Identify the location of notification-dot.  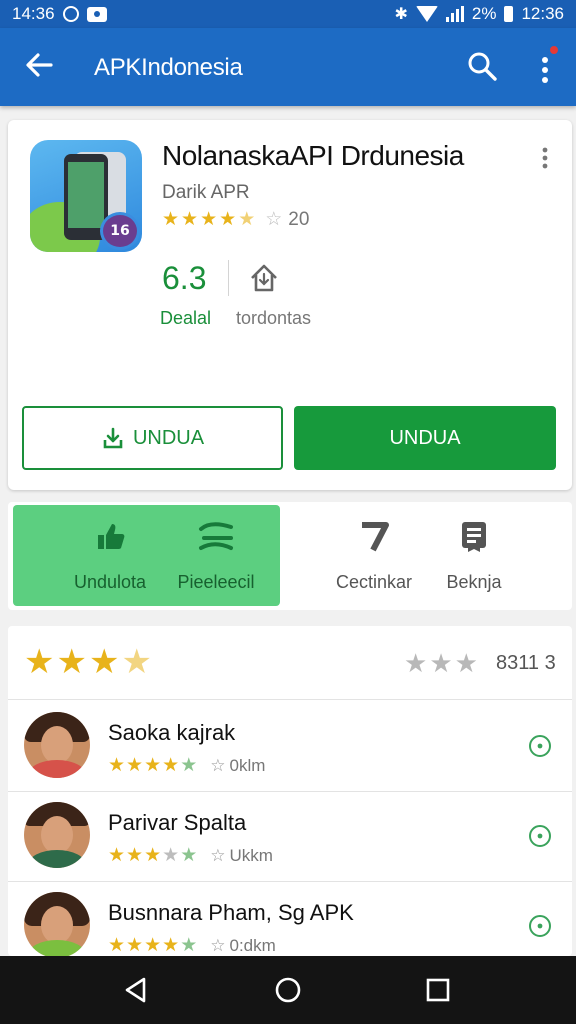
(554, 50).